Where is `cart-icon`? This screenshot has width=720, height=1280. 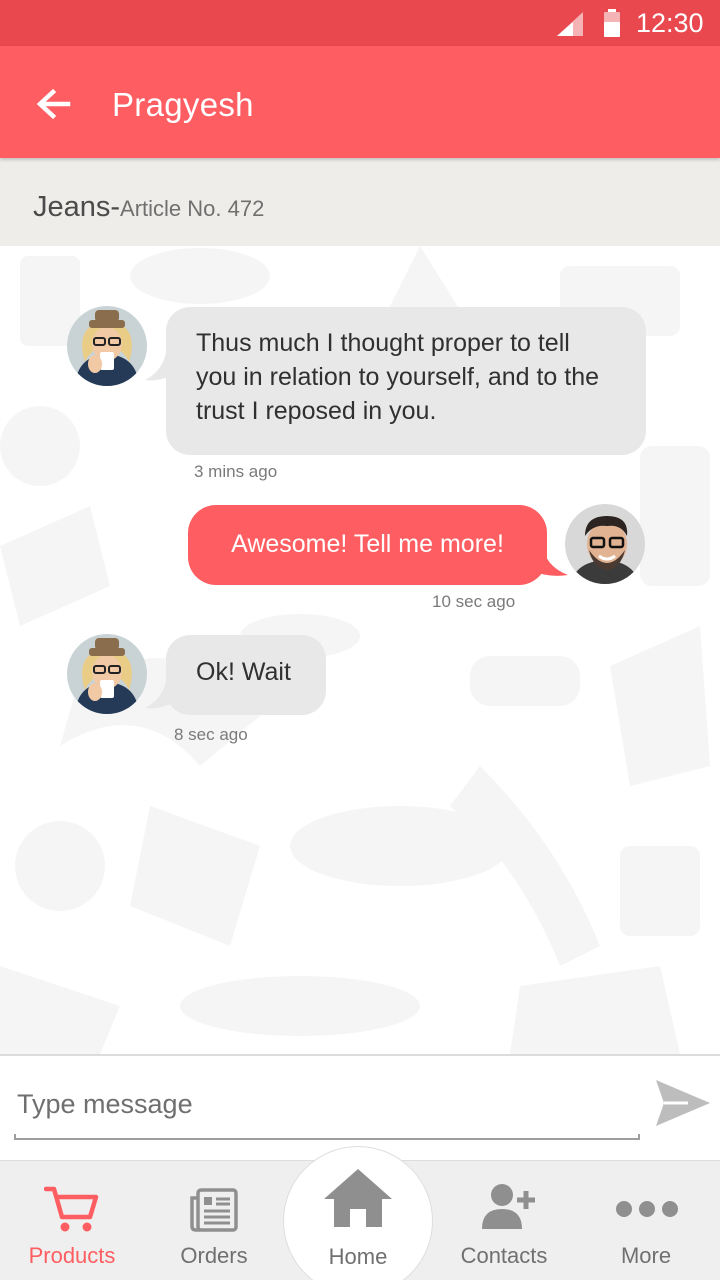
cart-icon is located at coordinates (71, 1209).